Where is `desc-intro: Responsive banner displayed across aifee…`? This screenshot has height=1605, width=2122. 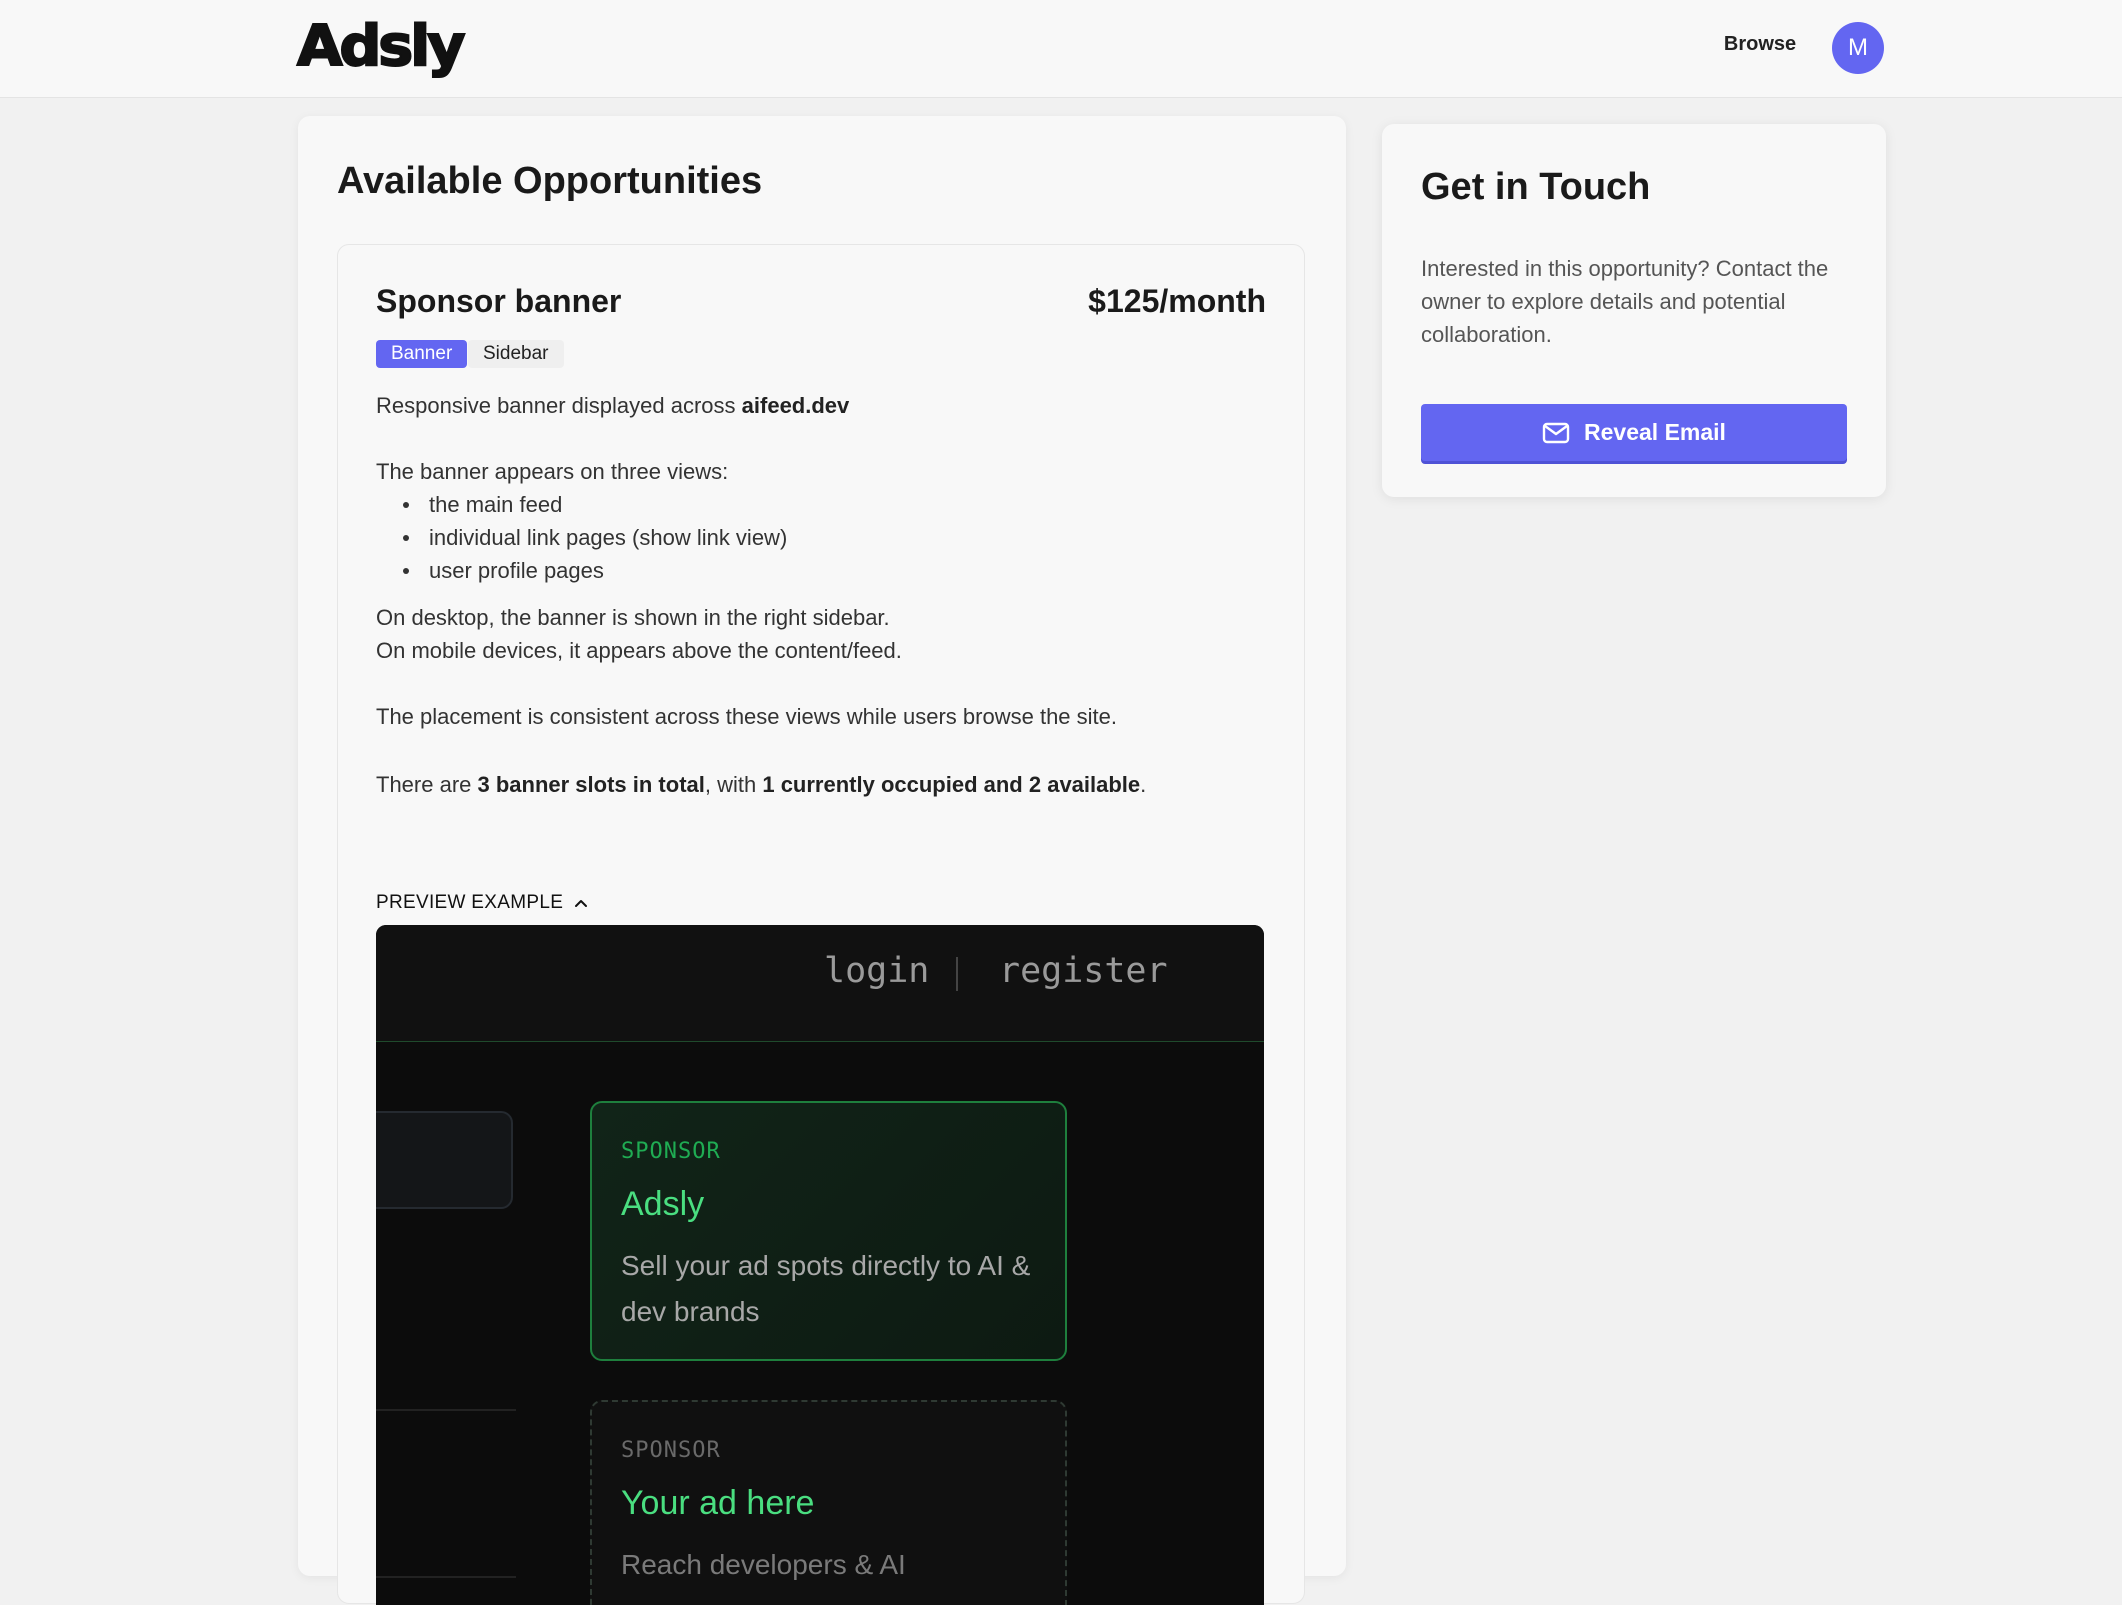 desc-intro: Responsive banner displayed across aifee… is located at coordinates (613, 405).